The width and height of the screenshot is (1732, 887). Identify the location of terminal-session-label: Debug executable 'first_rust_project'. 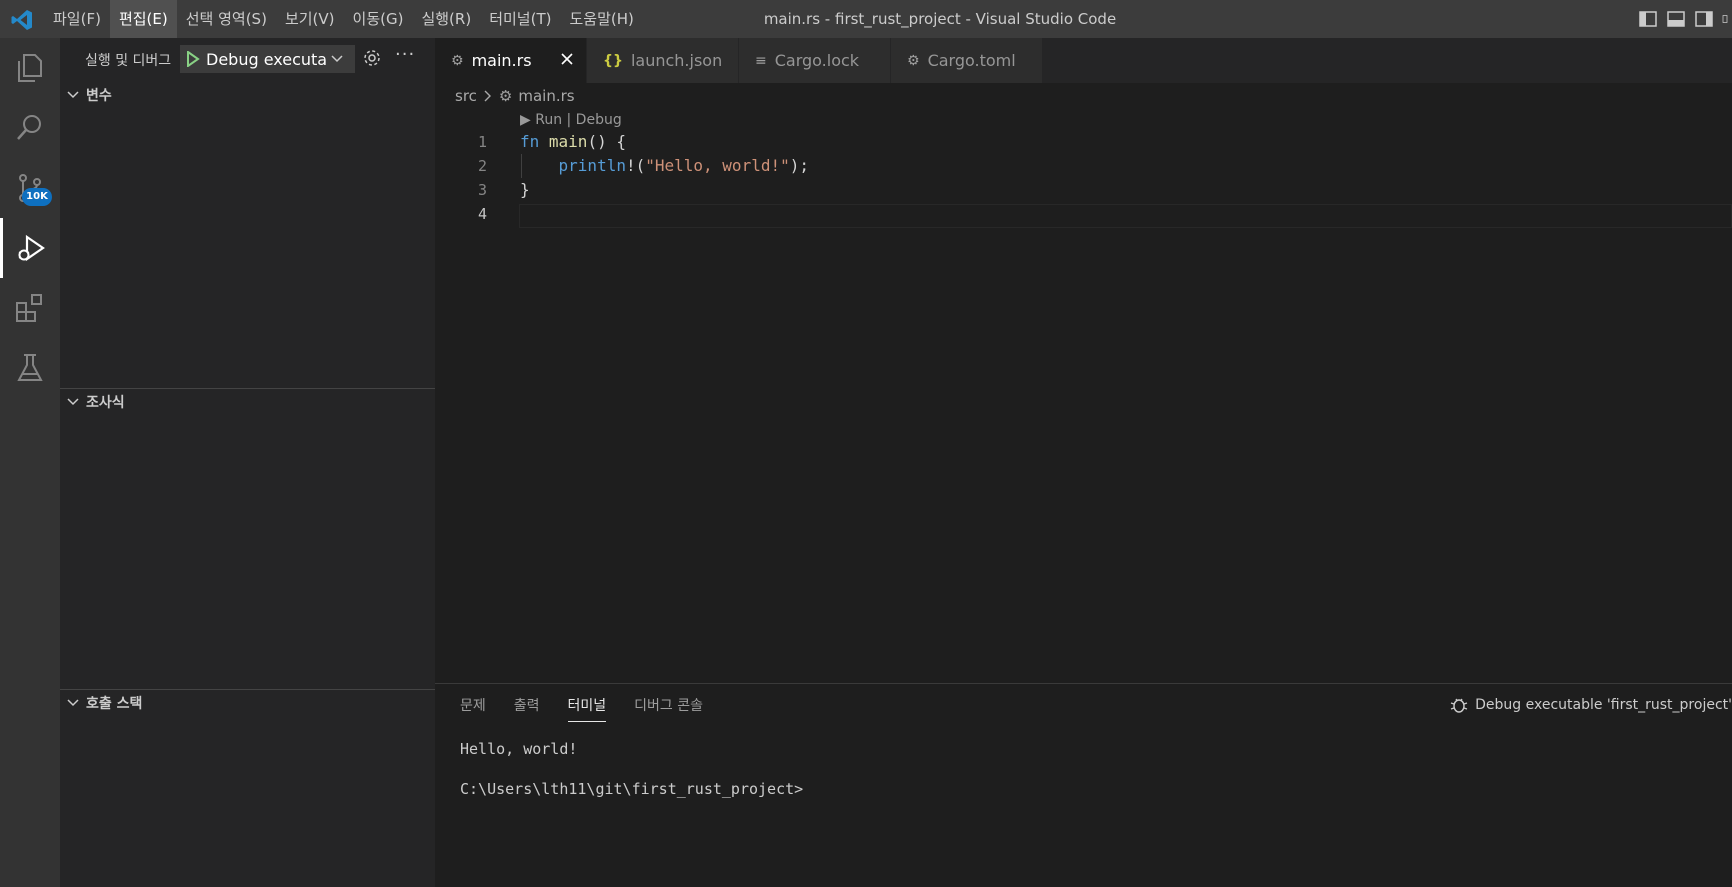
(1603, 705).